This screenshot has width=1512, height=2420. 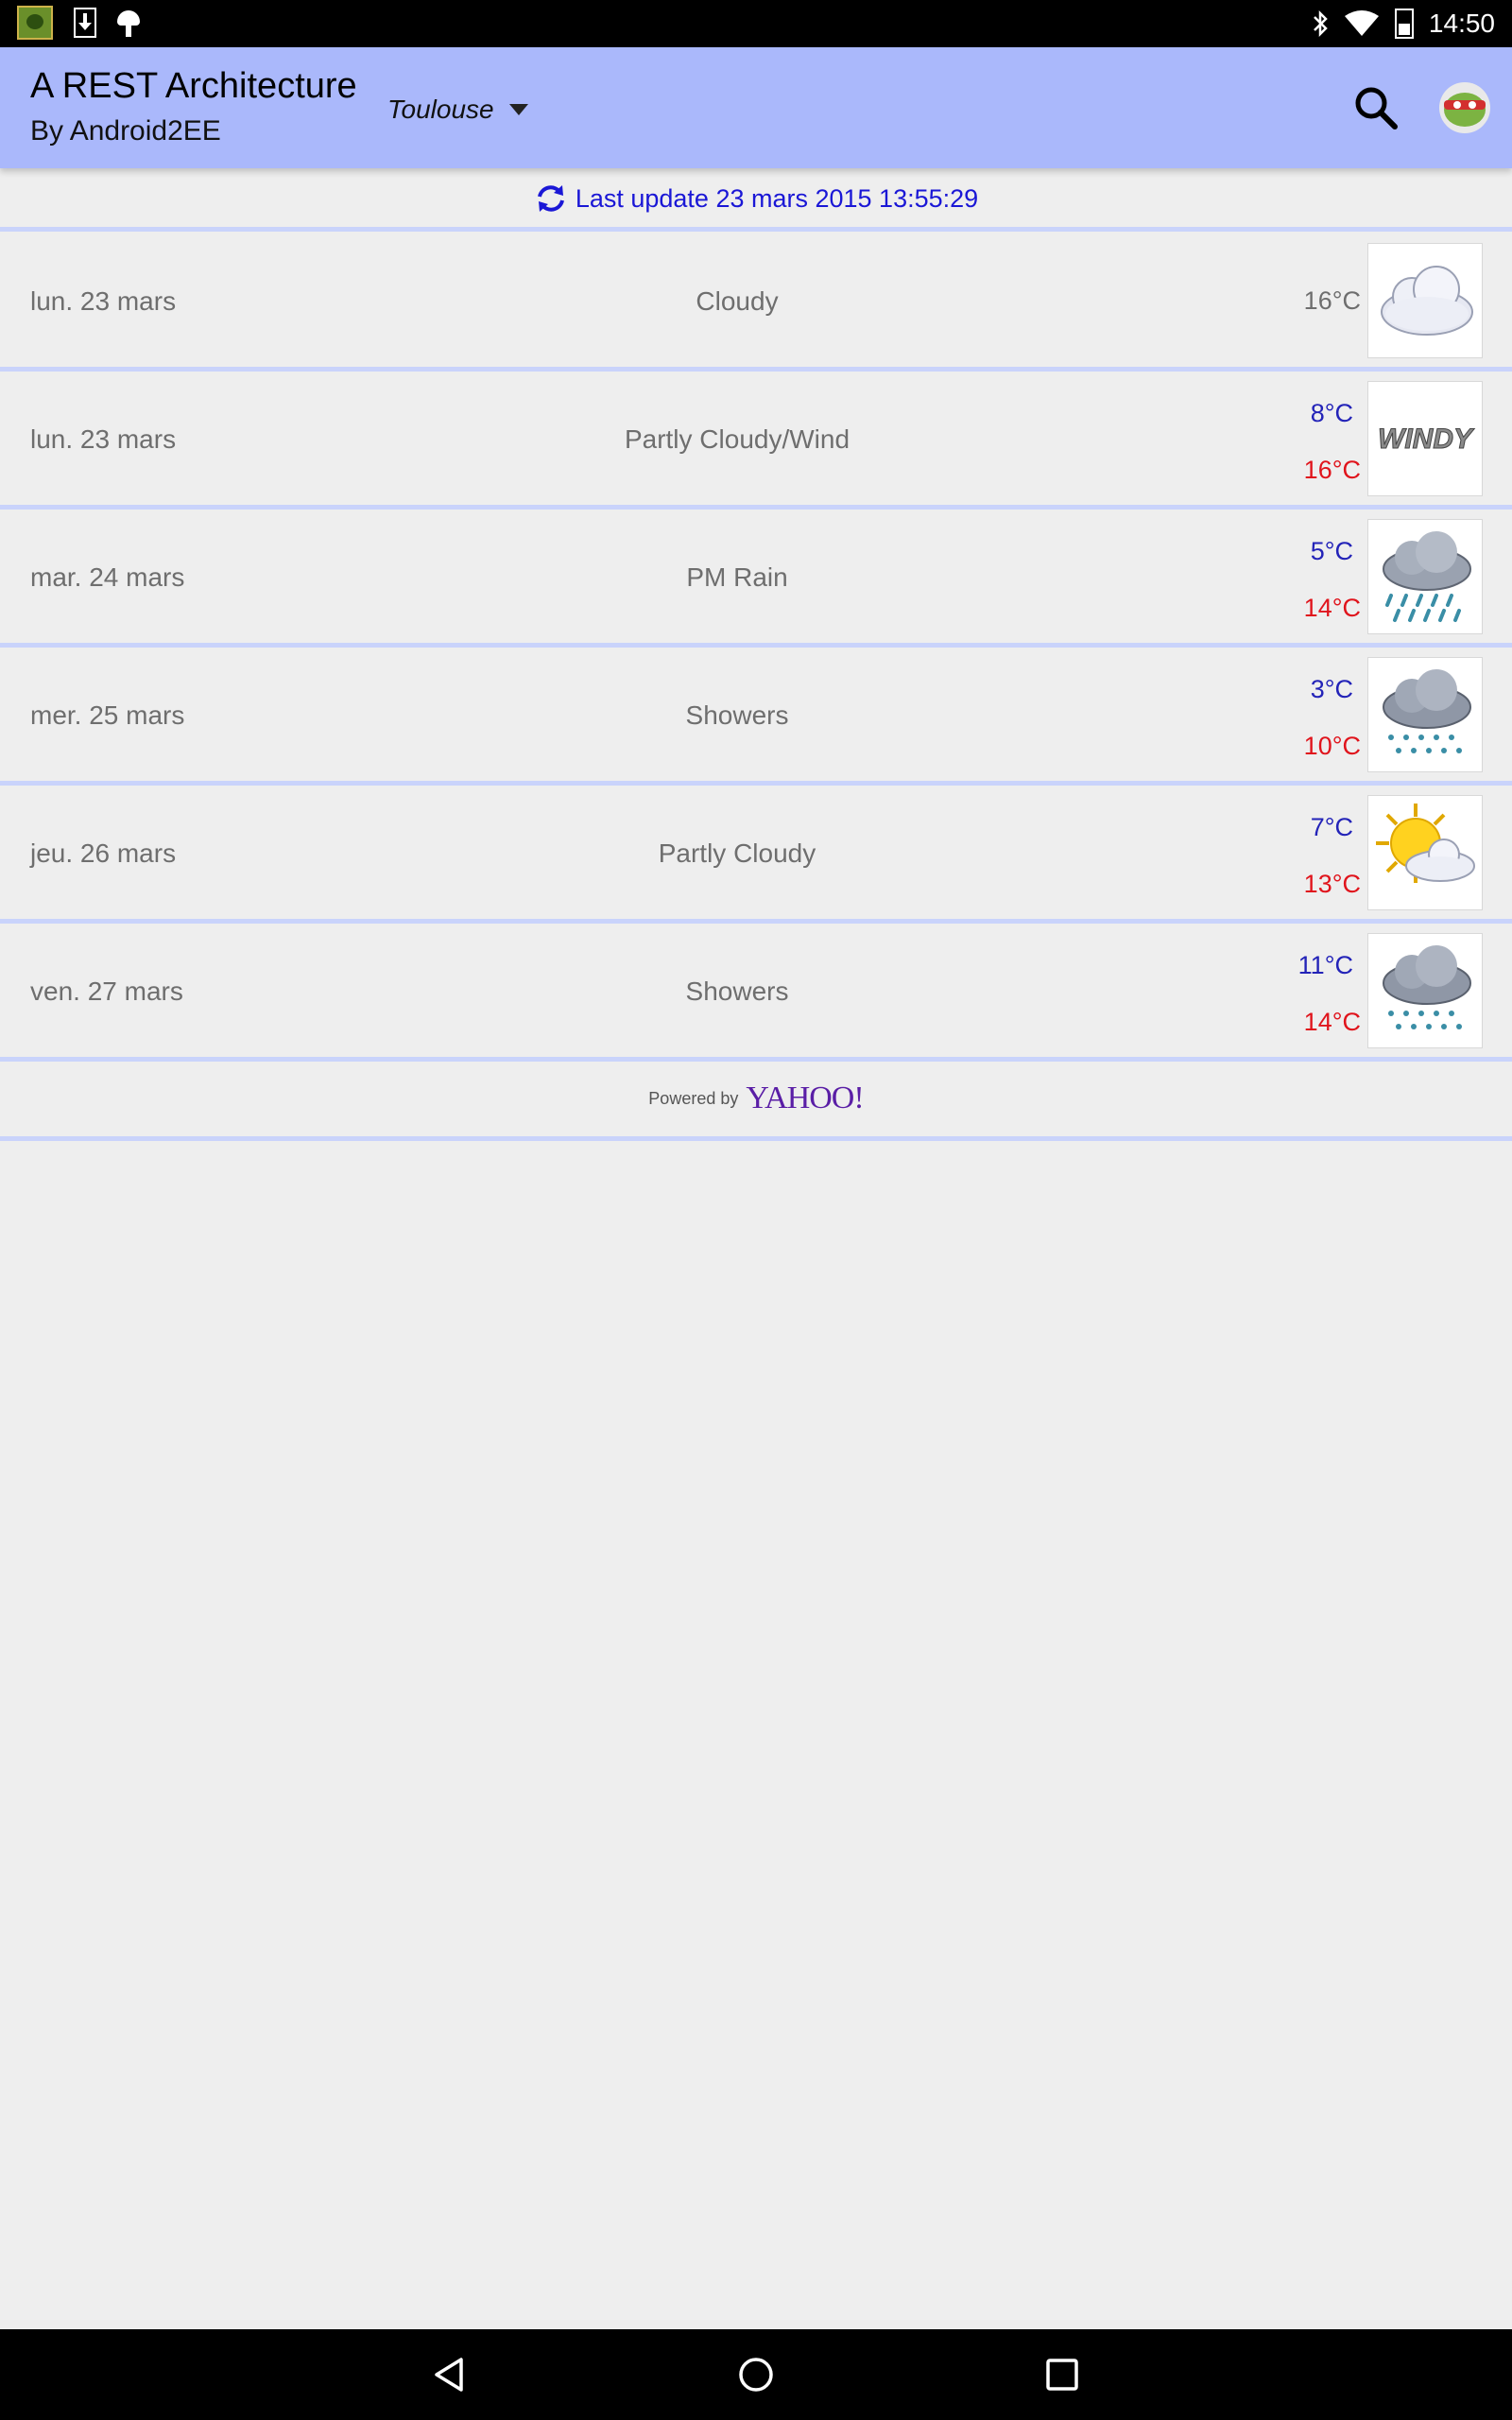 What do you see at coordinates (1321, 24) in the screenshot?
I see `bluetooth-icon` at bounding box center [1321, 24].